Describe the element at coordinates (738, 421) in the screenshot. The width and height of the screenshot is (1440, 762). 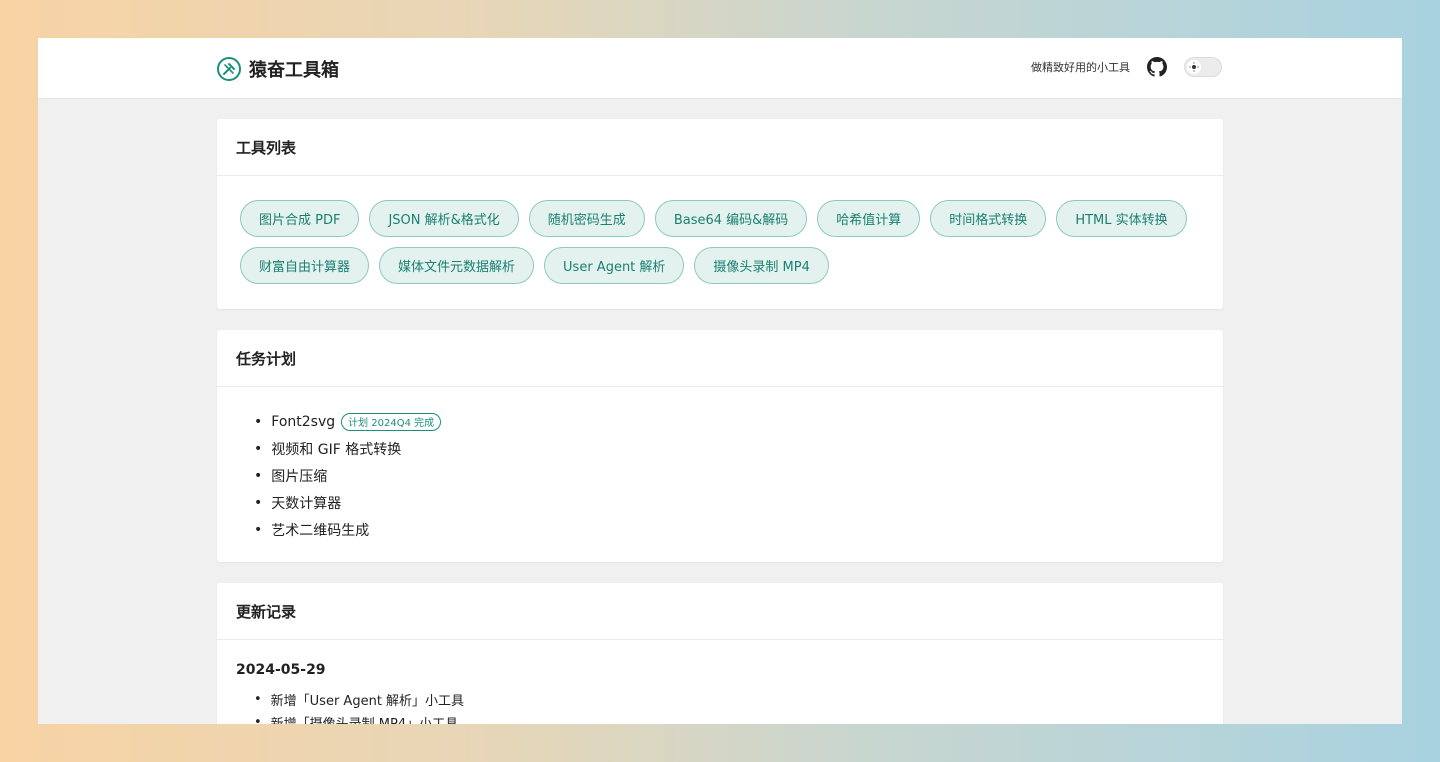
I see `list-item: Font2svg 计划 2024Q4 完成` at that location.